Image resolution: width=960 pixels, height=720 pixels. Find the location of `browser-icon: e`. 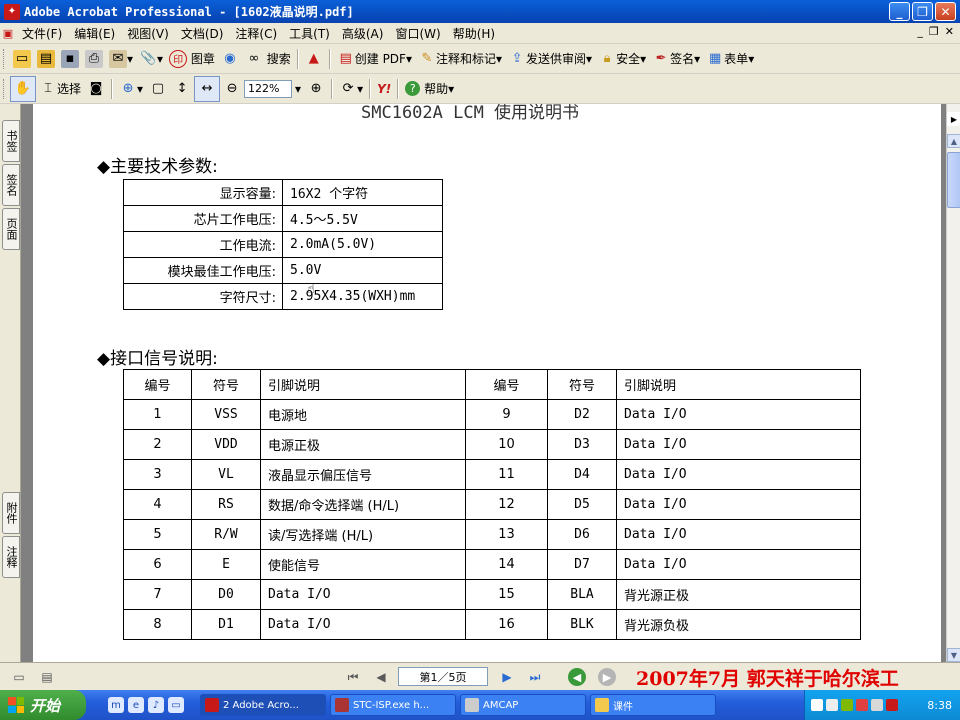

browser-icon: e is located at coordinates (136, 705).